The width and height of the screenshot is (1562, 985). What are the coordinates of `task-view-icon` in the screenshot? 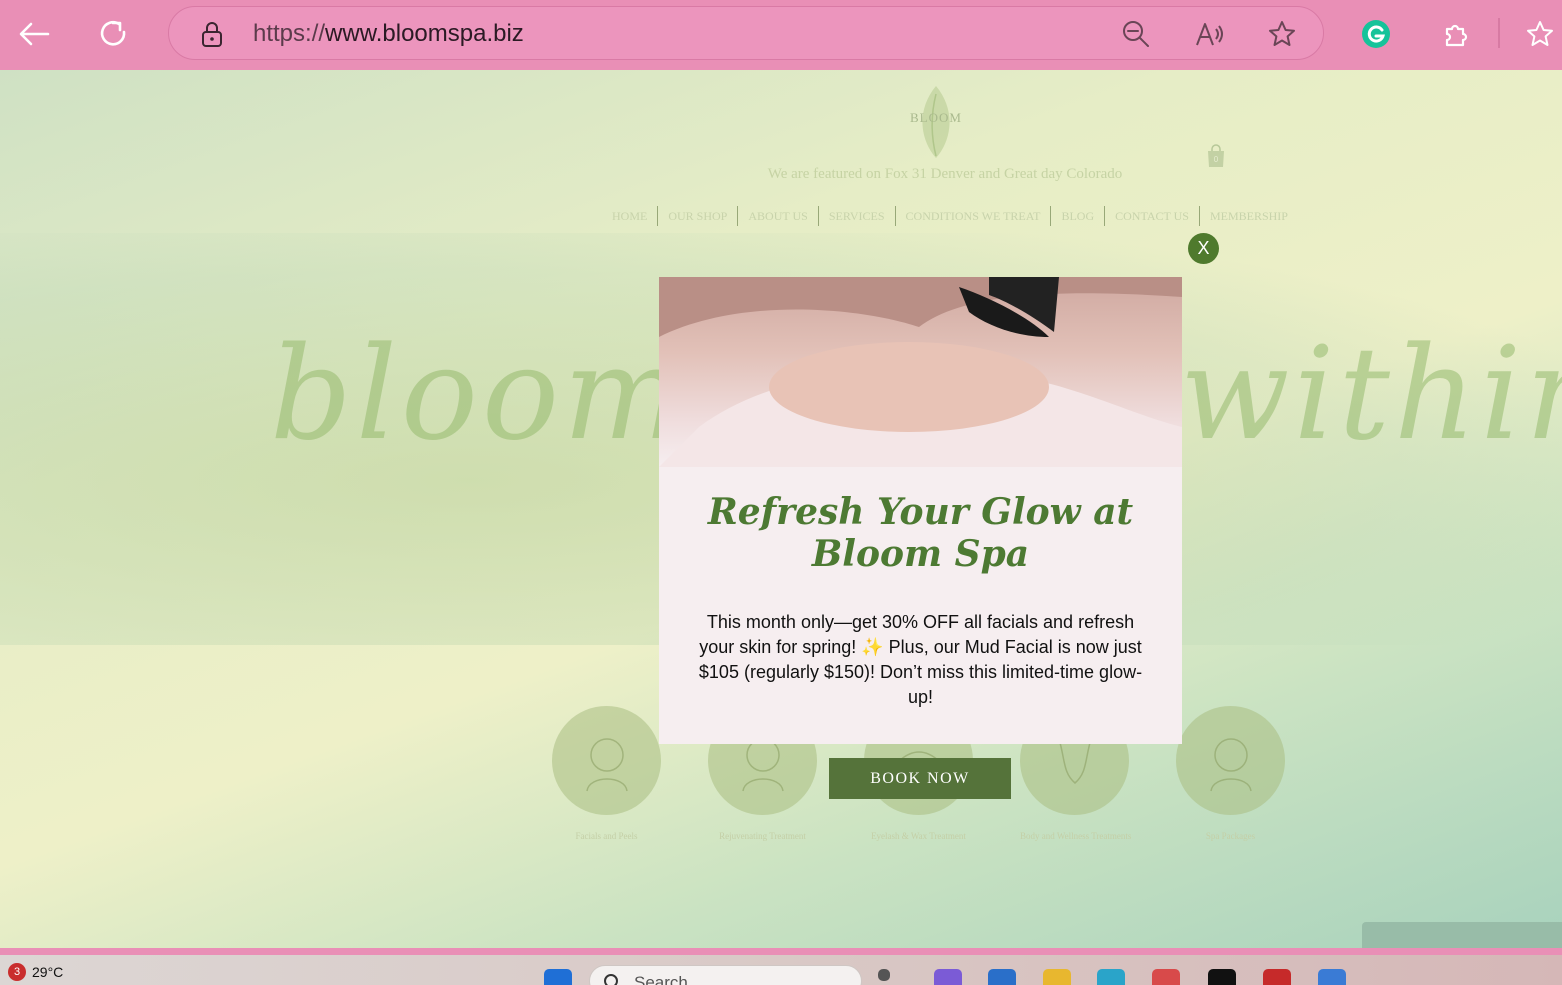 It's located at (884, 975).